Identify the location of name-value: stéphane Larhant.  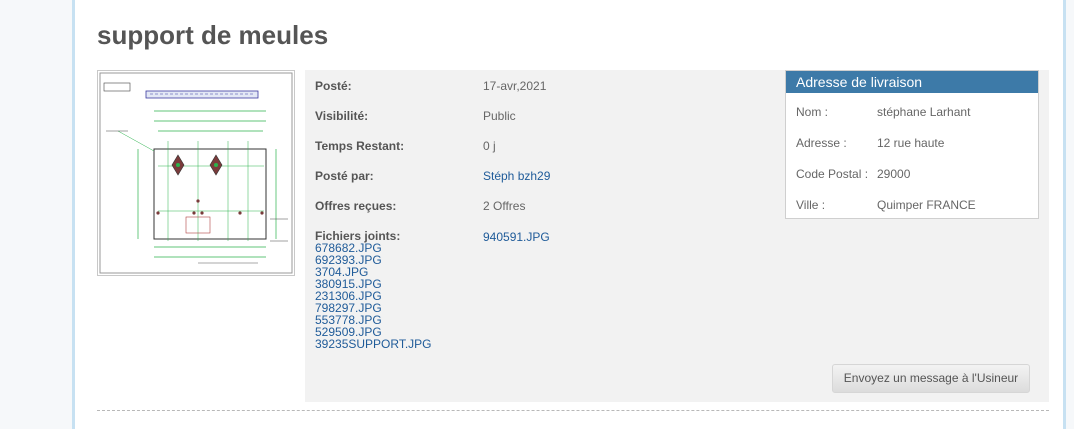
(924, 112).